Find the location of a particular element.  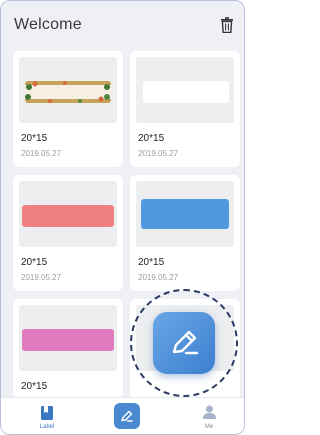

plain-label-bar is located at coordinates (186, 92).